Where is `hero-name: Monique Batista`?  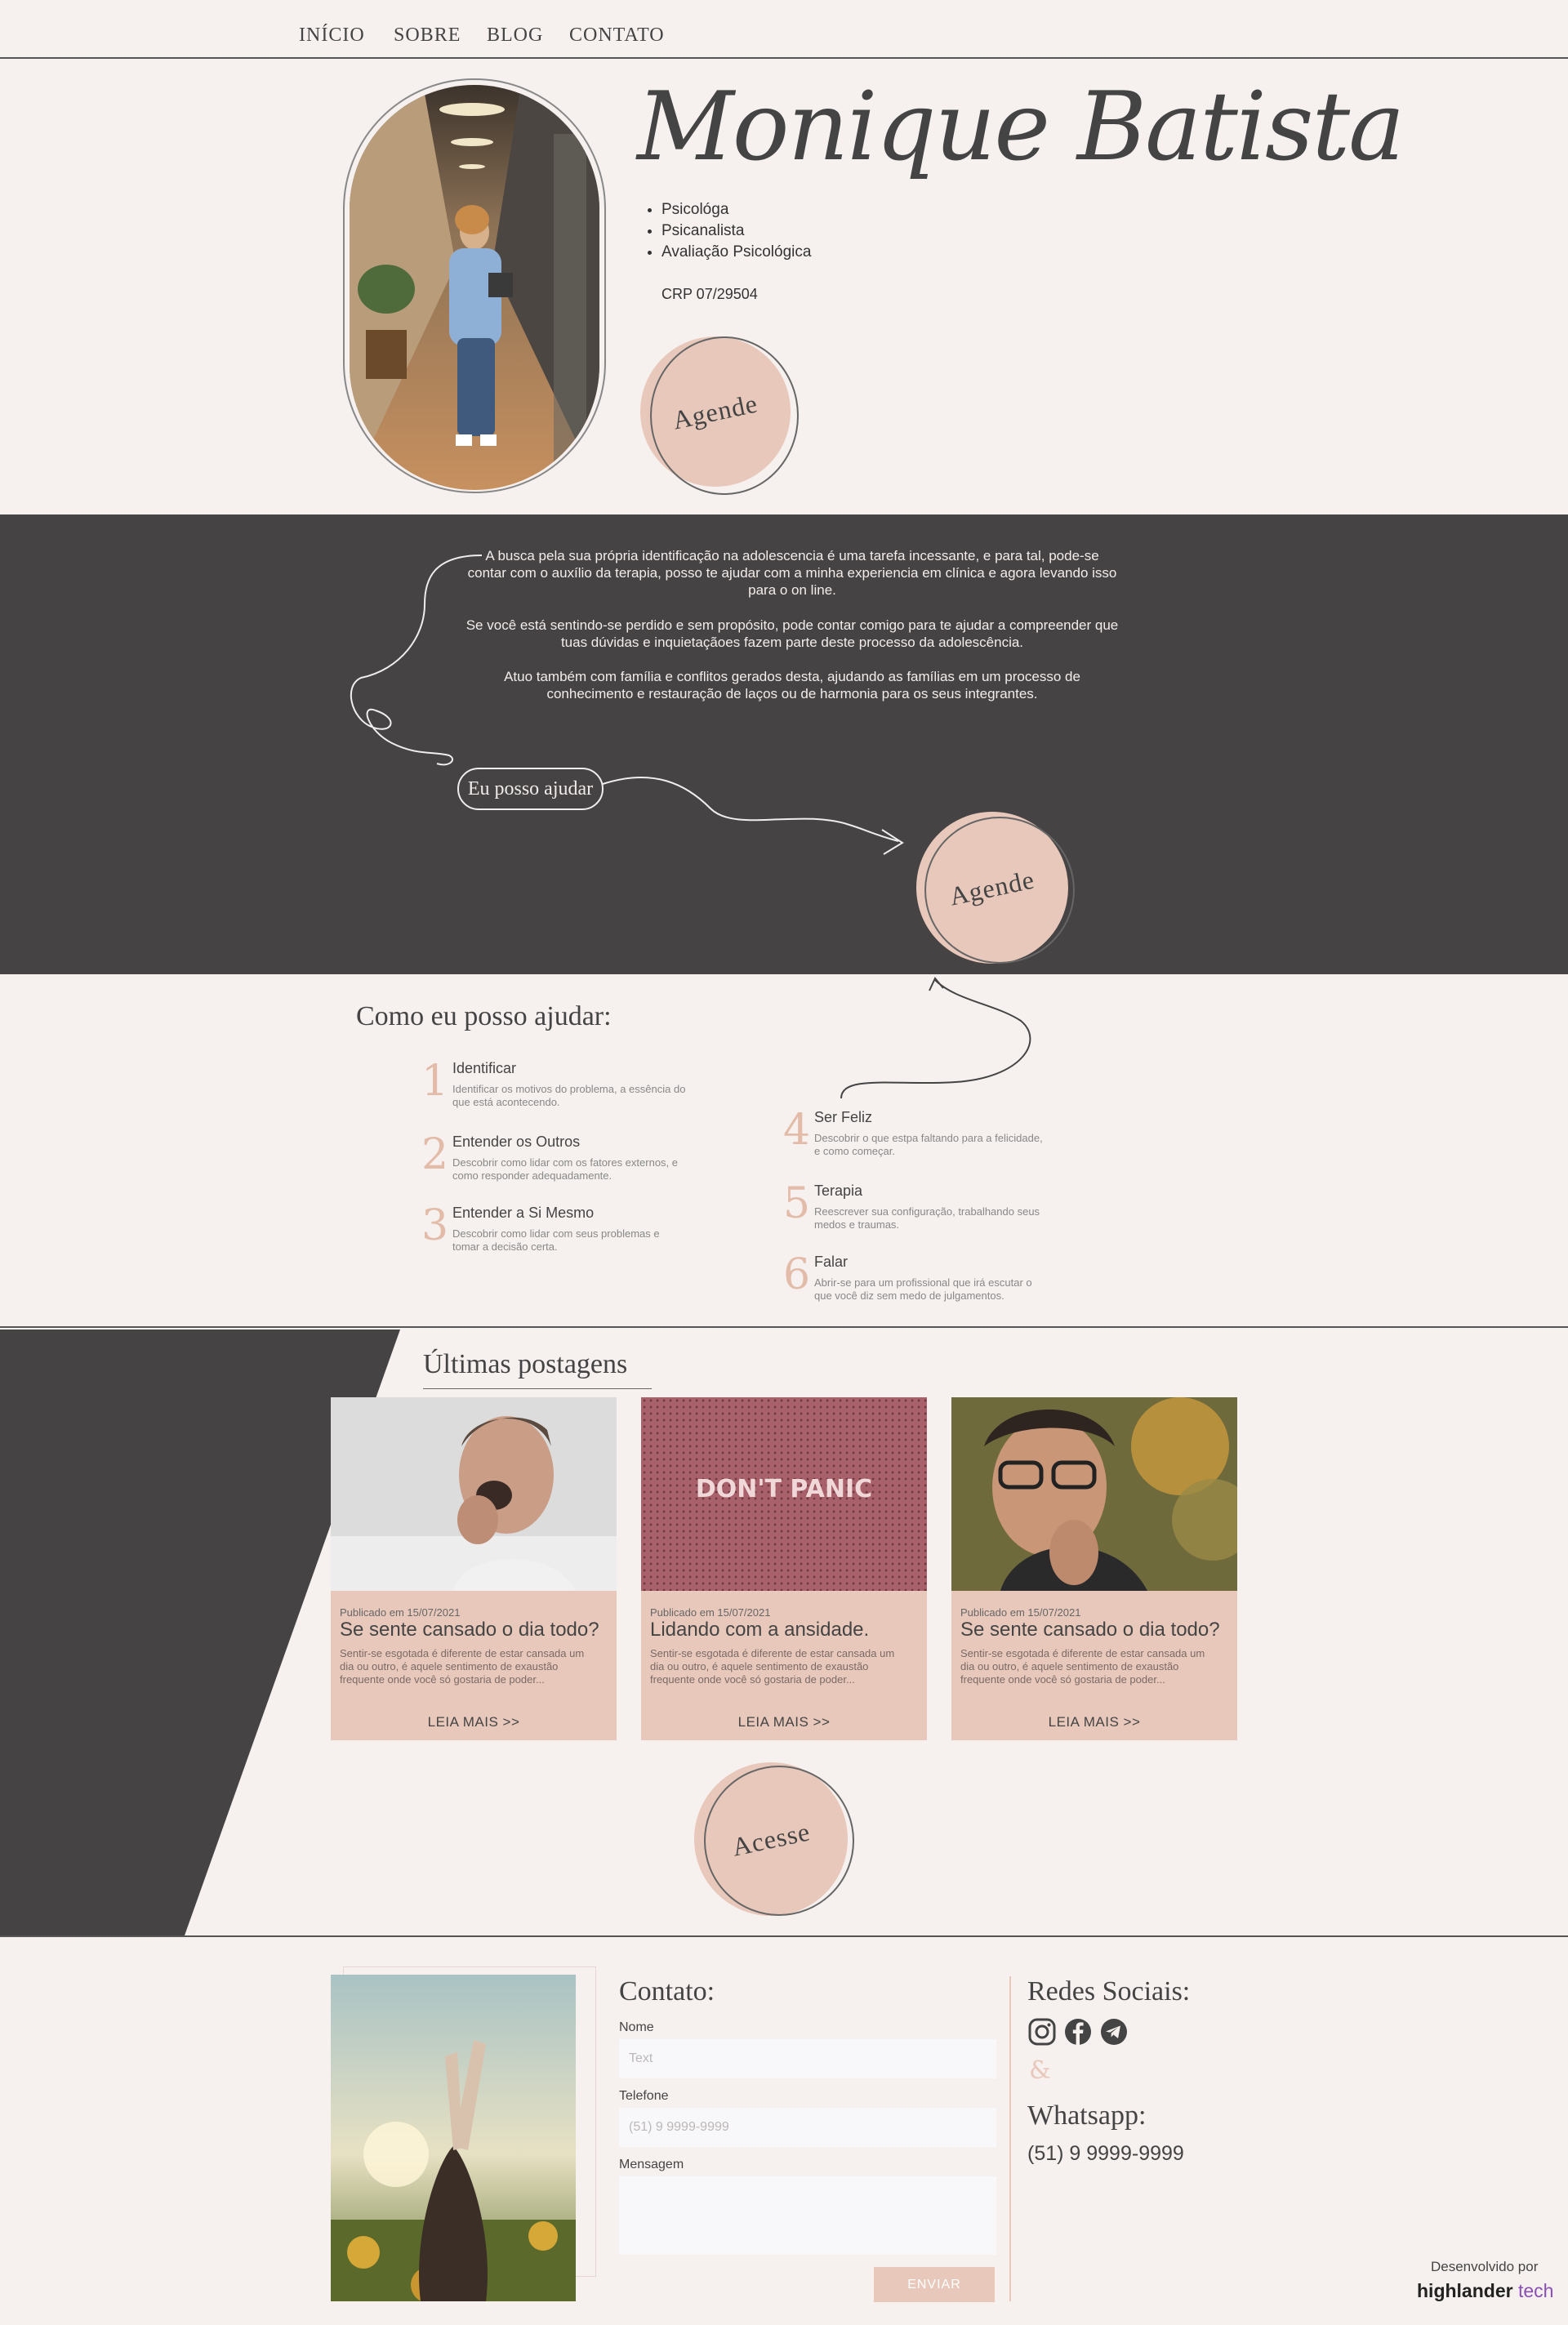
hero-name: Monique Batista is located at coordinates (1021, 127).